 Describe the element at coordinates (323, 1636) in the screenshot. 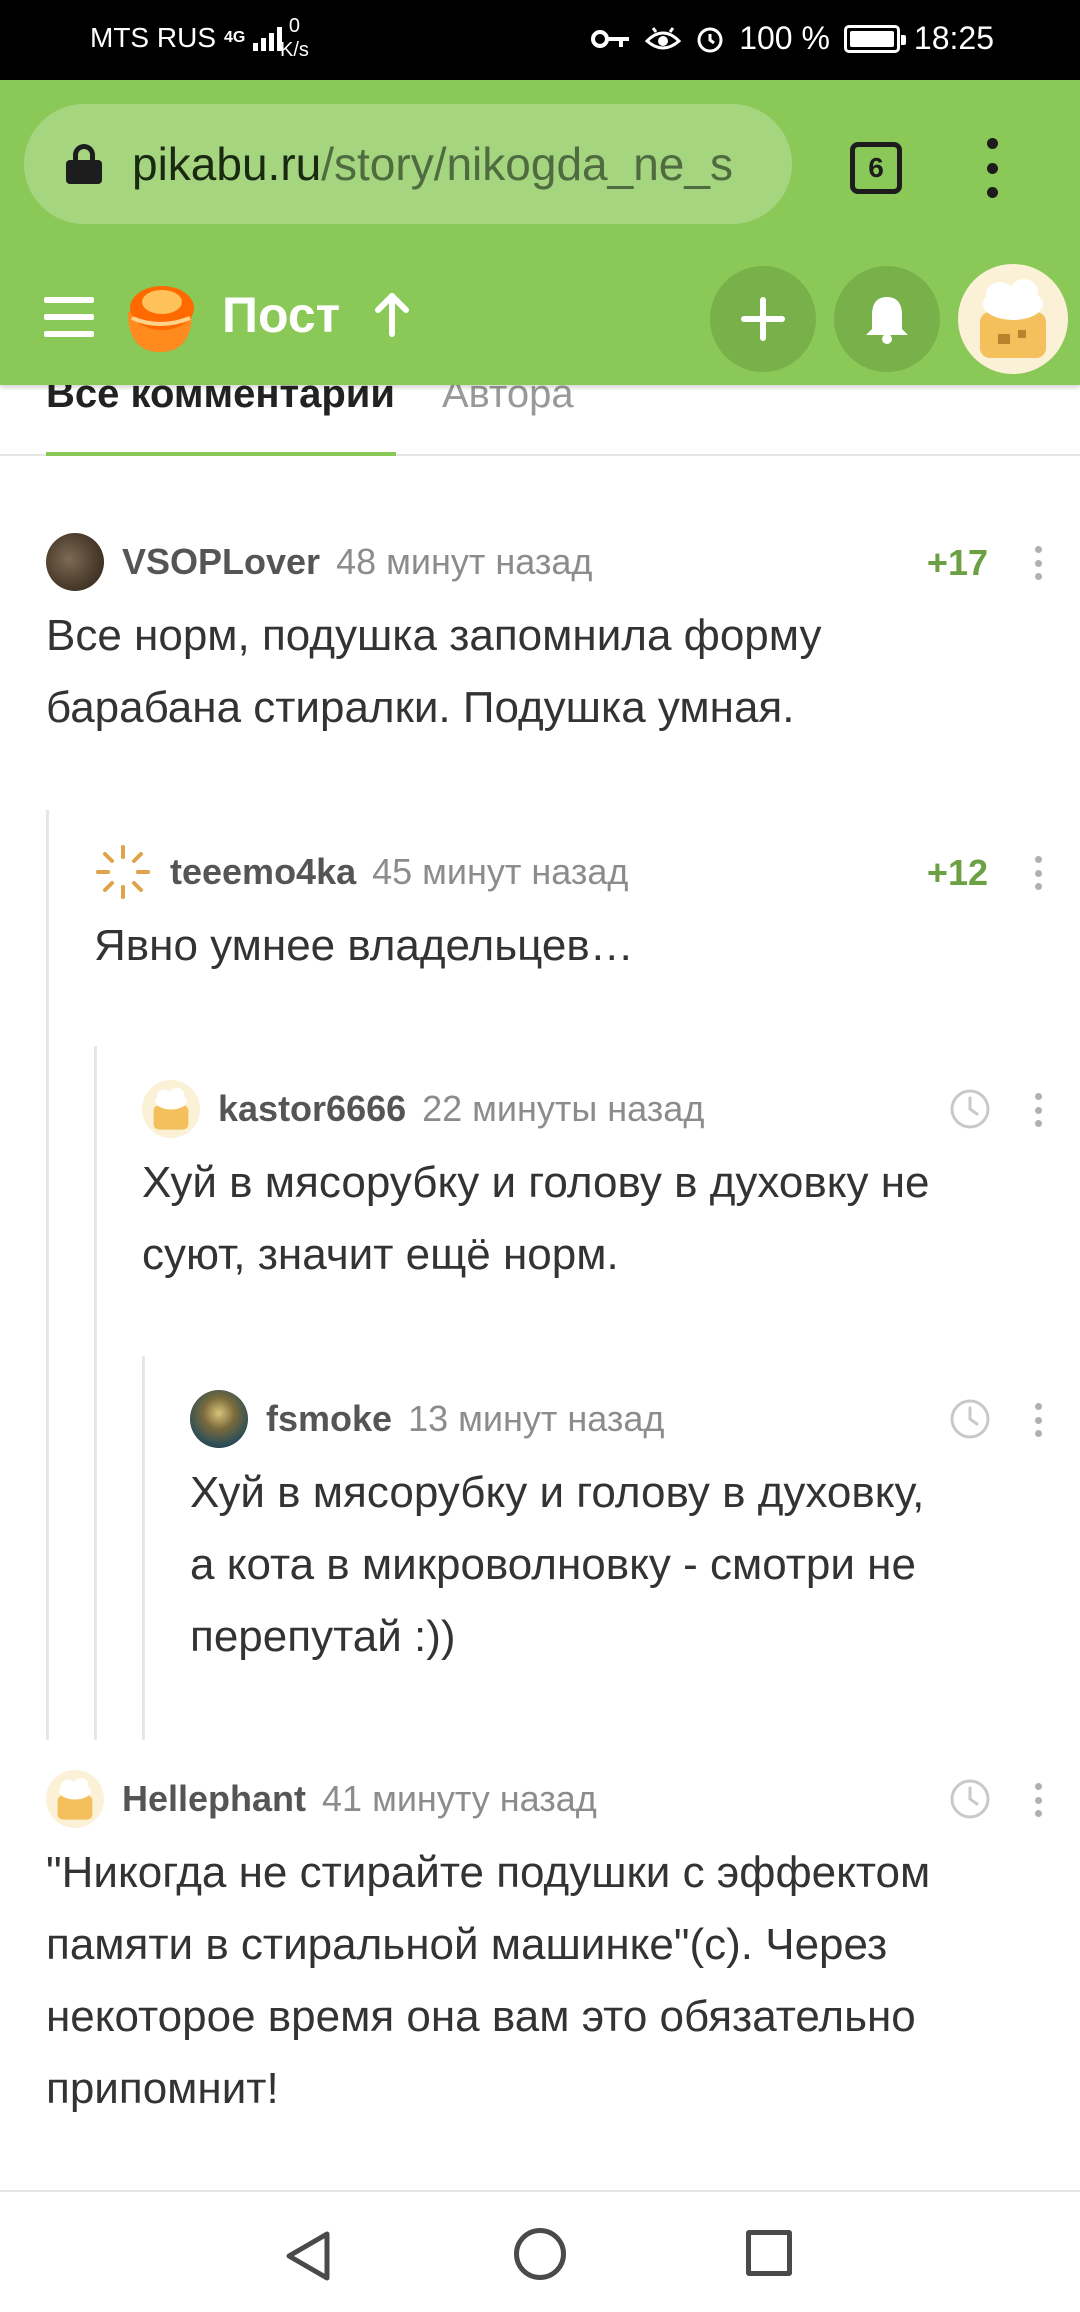

I see `comment-line: перепутай :))` at that location.